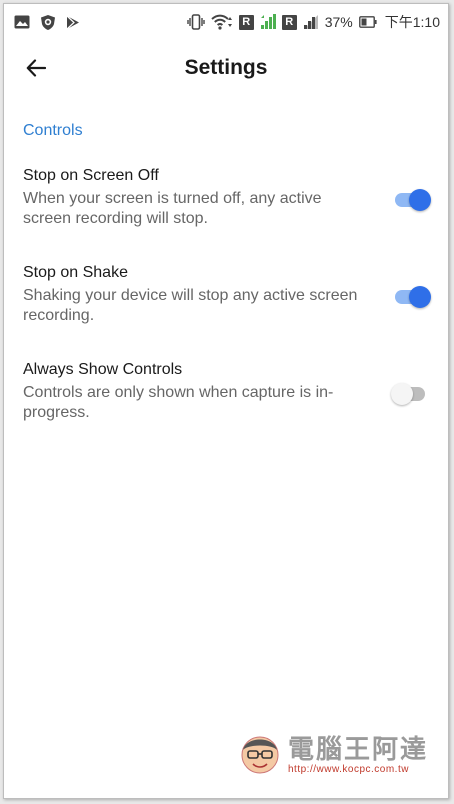  Describe the element at coordinates (222, 22) in the screenshot. I see `wifi-icon` at that location.